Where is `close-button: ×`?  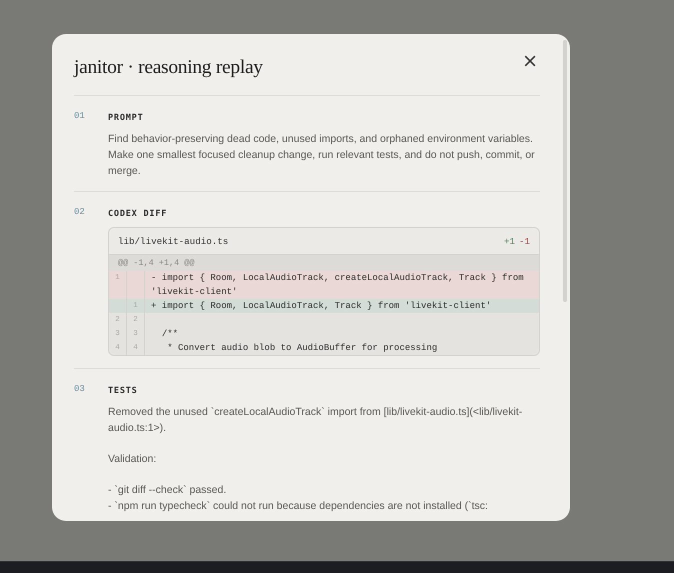 close-button: × is located at coordinates (530, 61).